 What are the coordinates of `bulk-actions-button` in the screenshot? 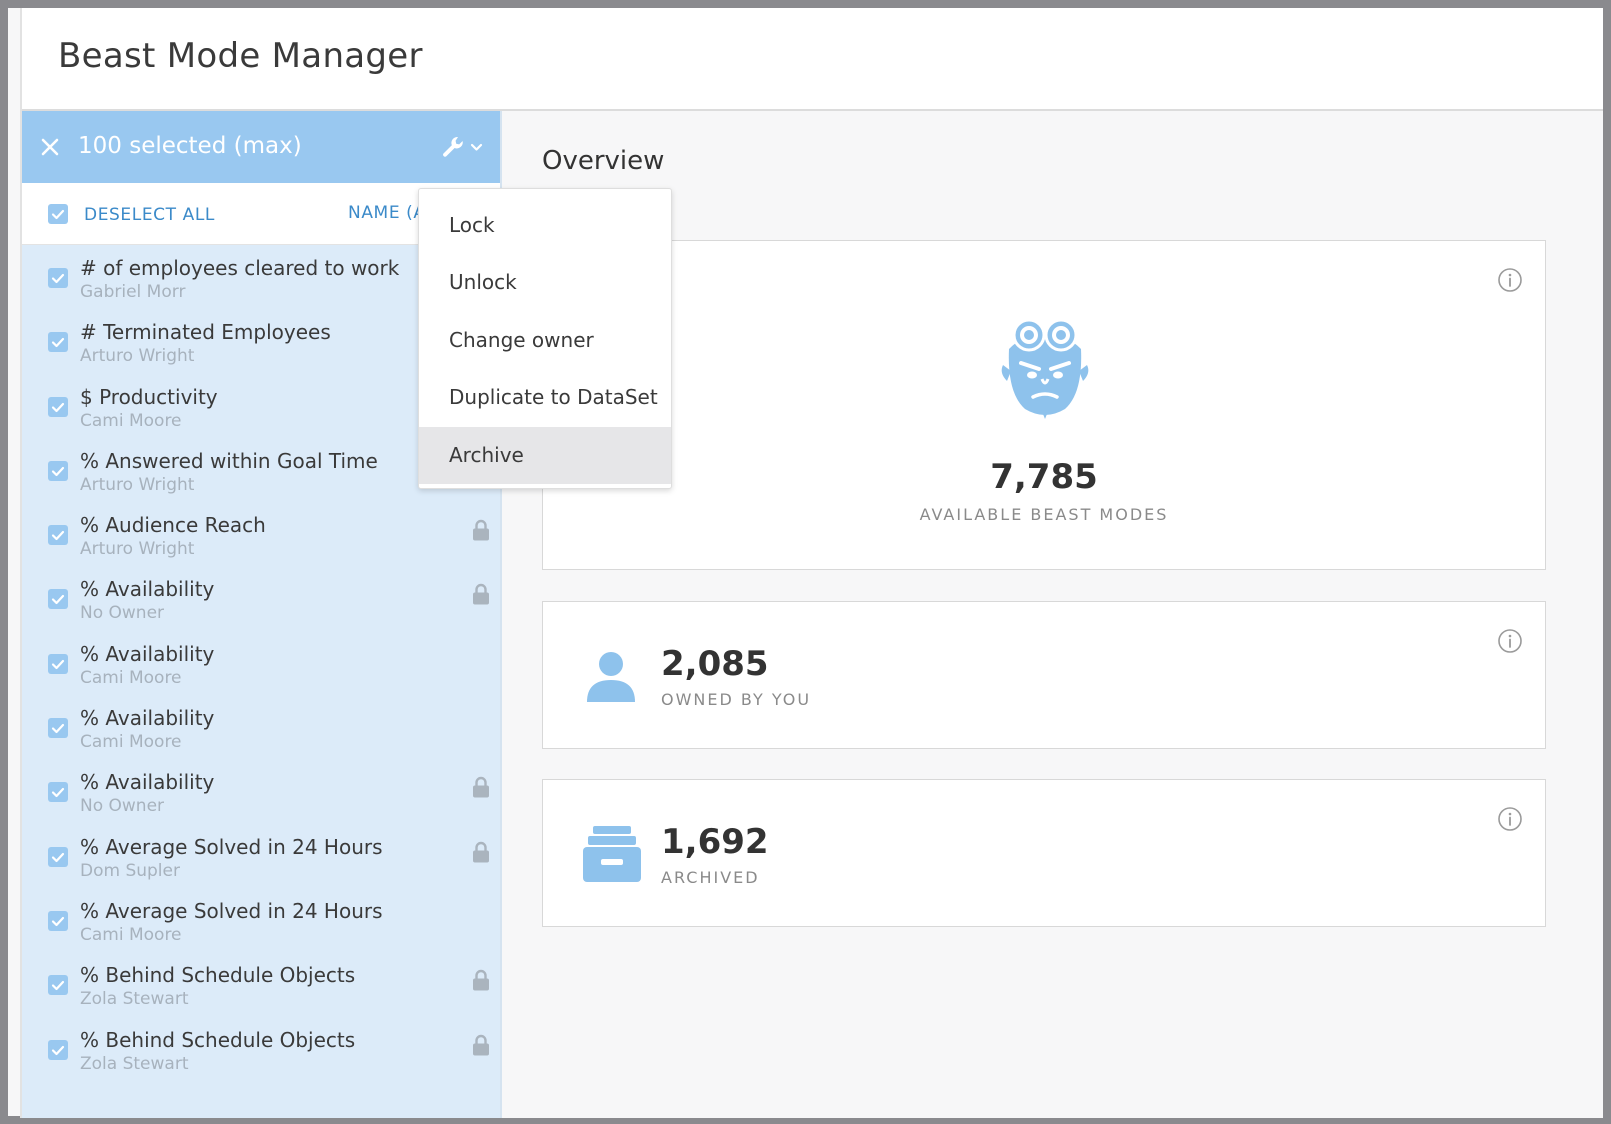 It's located at (464, 147).